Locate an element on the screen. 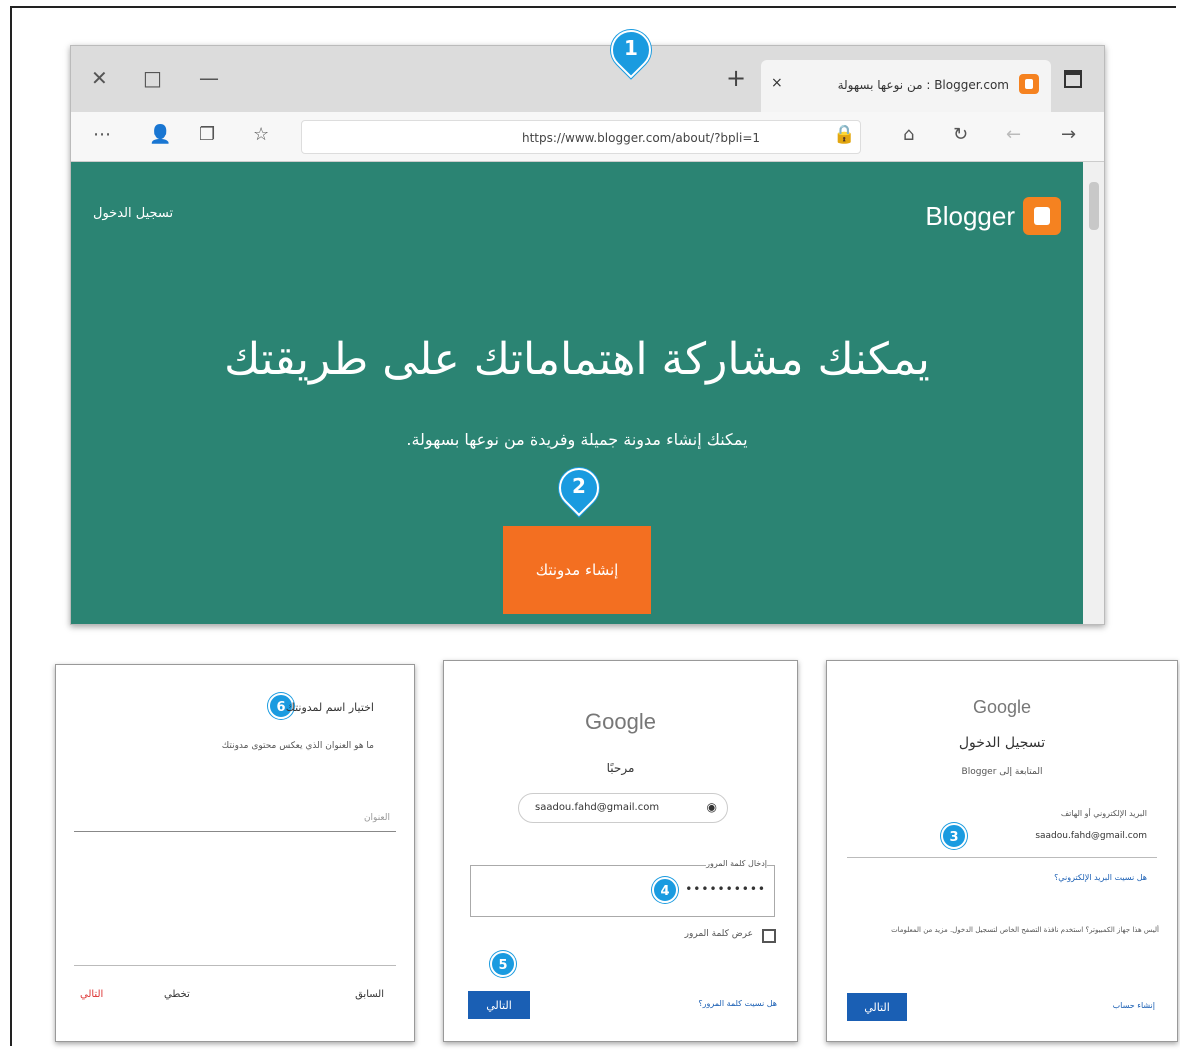 This screenshot has width=1180, height=1050. password-input: •••••••••• is located at coordinates (622, 891).